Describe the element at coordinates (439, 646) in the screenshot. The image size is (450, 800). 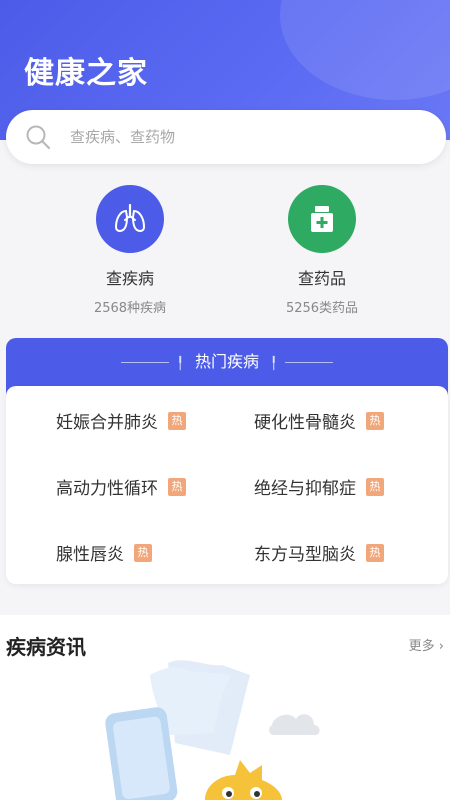
I see `chevron-right-icon: ›` at that location.